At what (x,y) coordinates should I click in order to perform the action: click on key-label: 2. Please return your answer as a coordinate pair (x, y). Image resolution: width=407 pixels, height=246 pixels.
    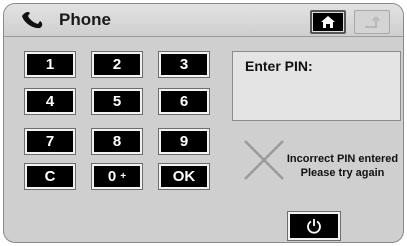
    Looking at the image, I should click on (117, 64).